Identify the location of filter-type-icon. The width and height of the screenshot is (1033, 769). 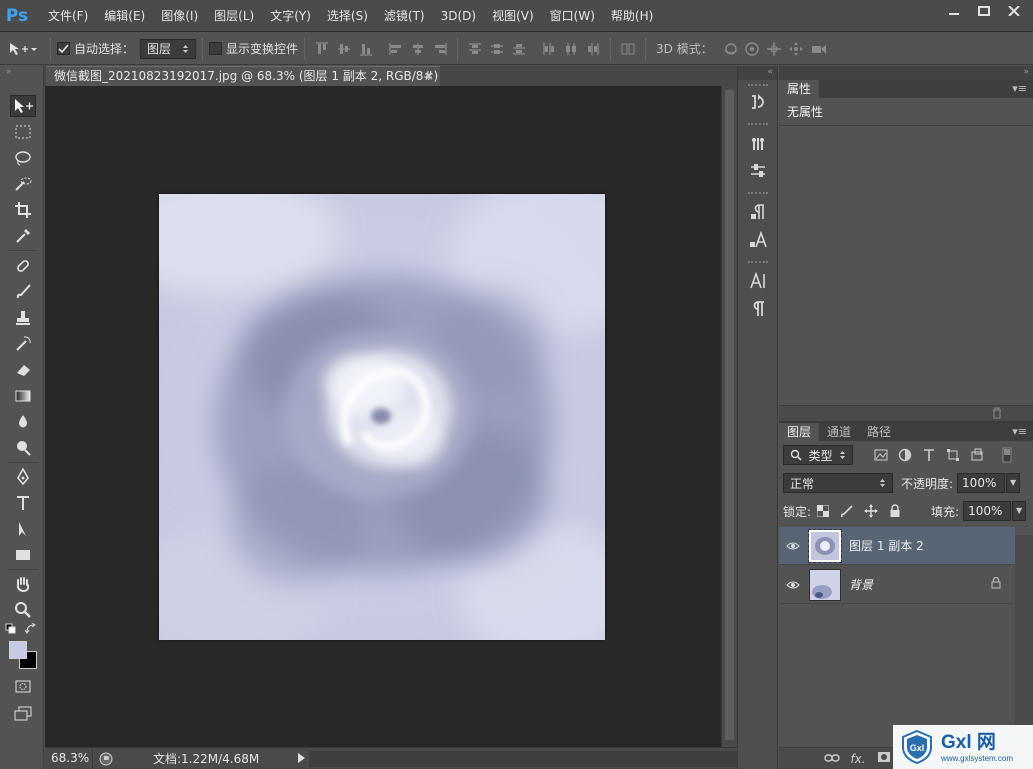
(929, 455).